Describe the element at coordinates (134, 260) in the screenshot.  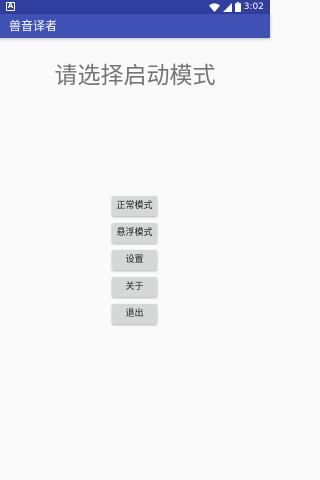
I see `settings-button: 设置` at that location.